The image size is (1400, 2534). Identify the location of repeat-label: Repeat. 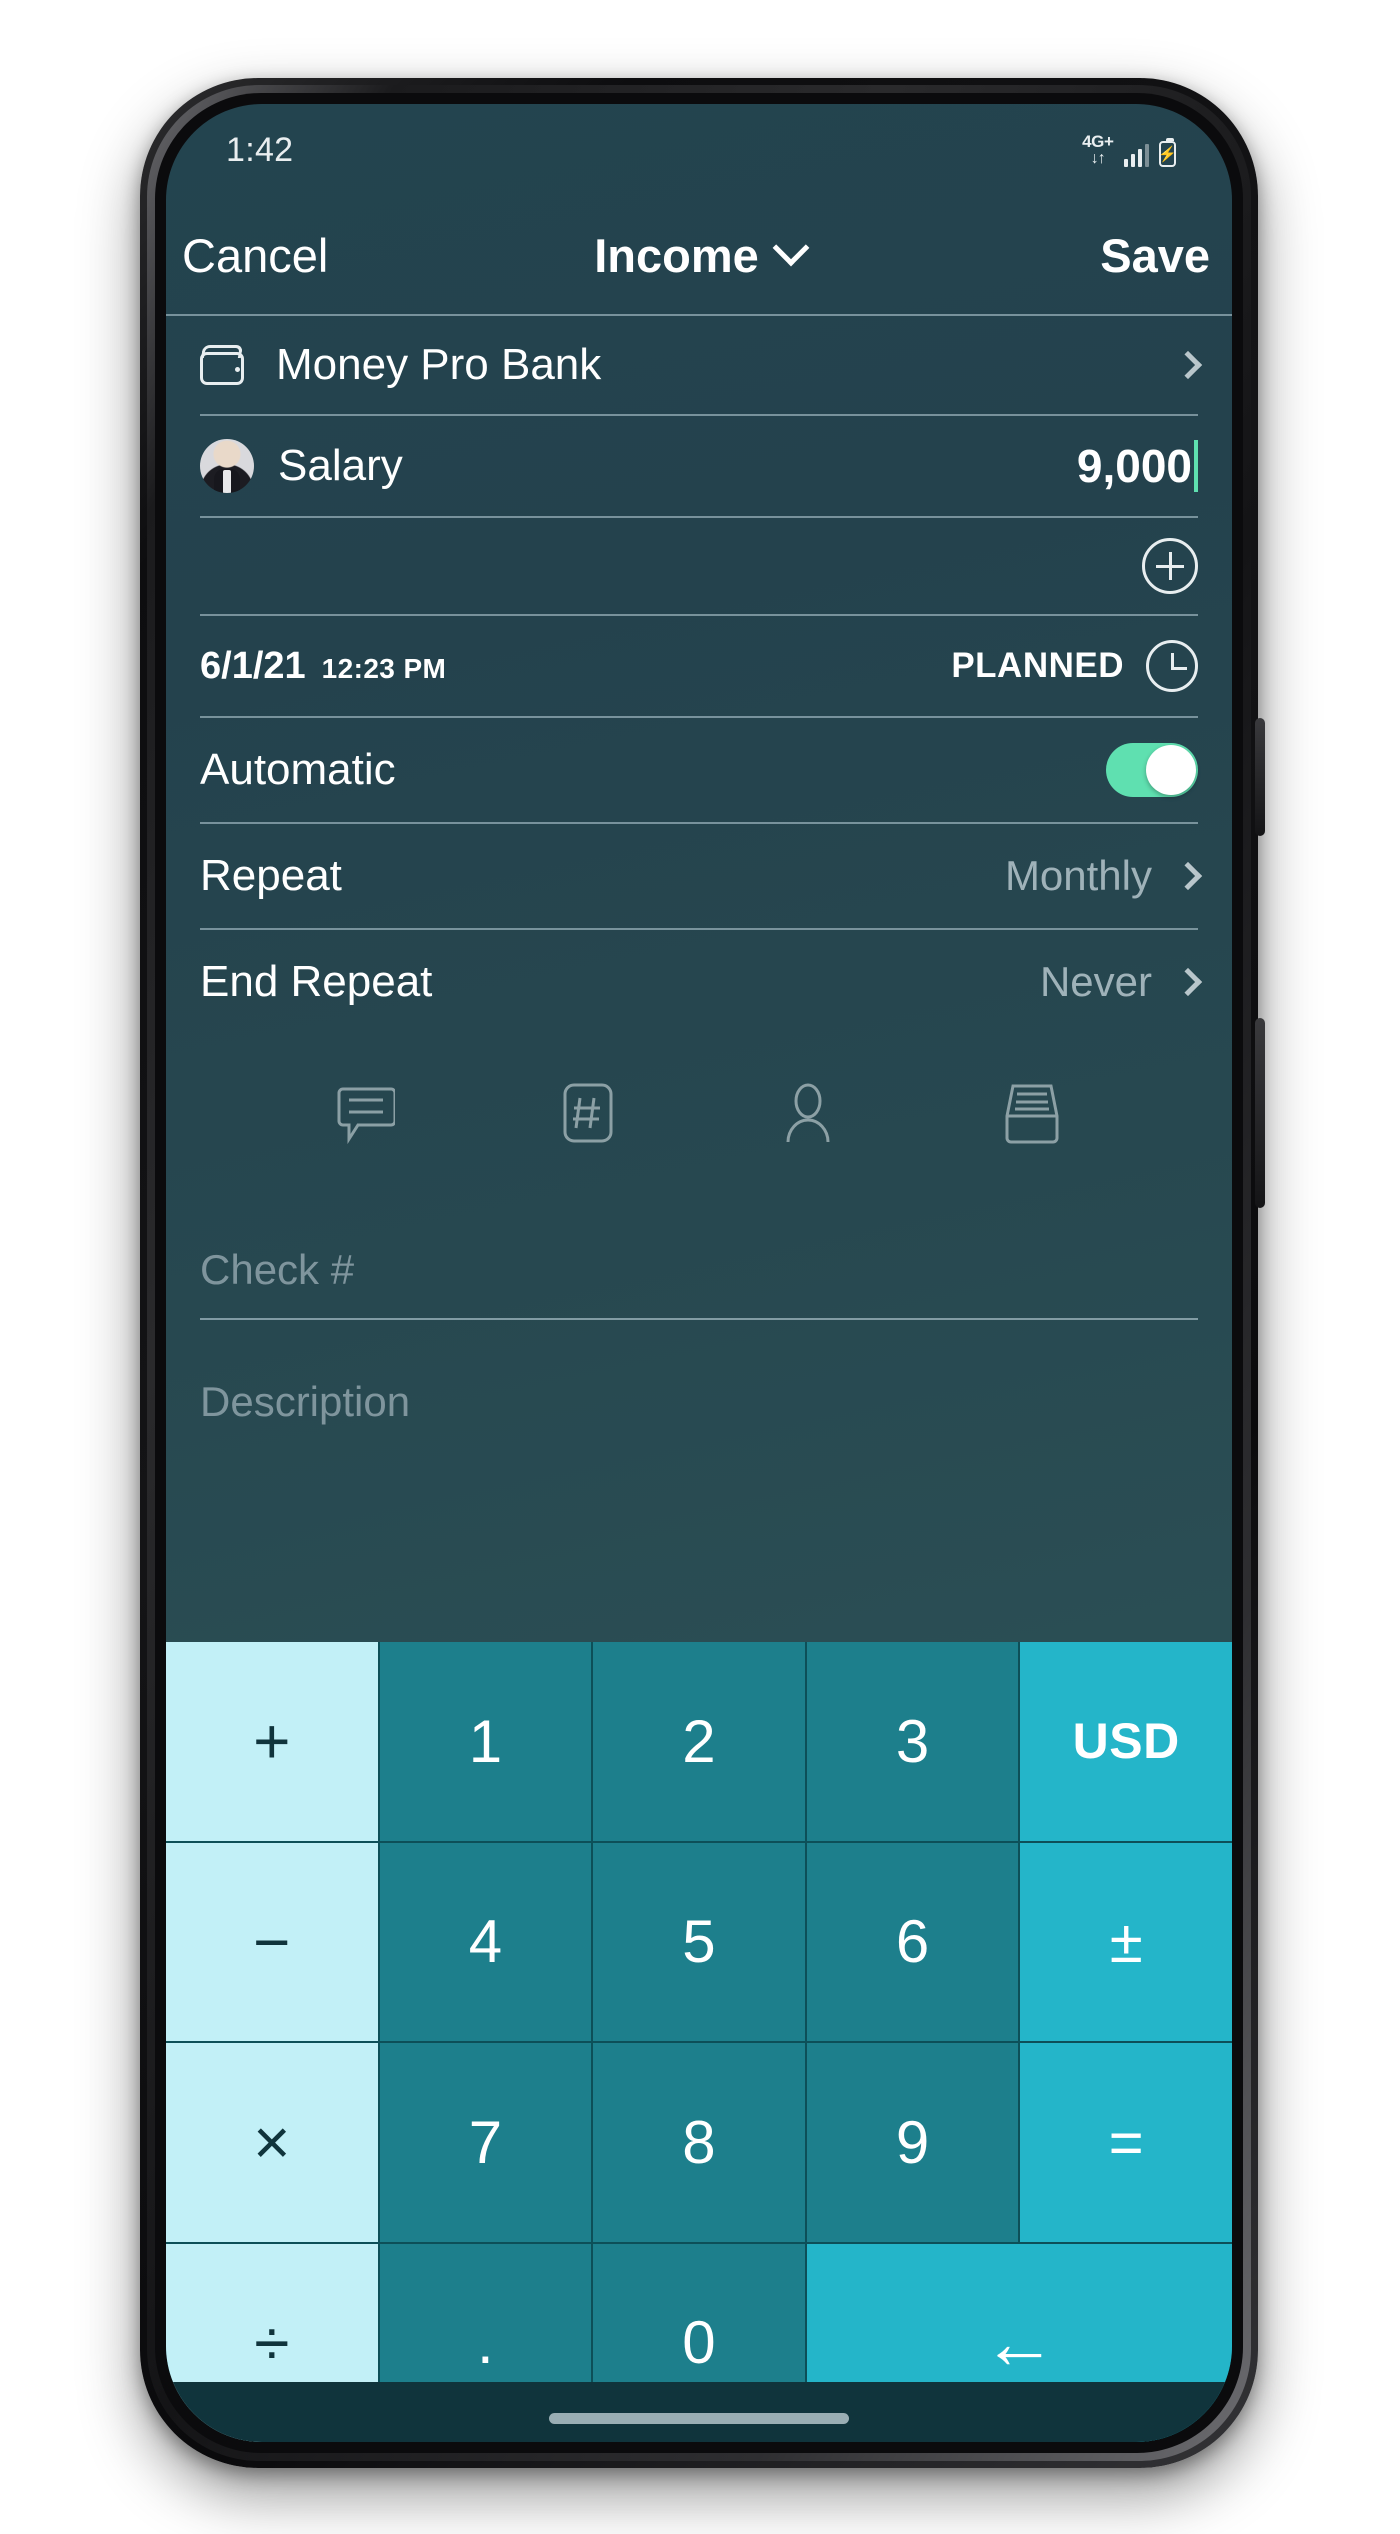
(271, 875).